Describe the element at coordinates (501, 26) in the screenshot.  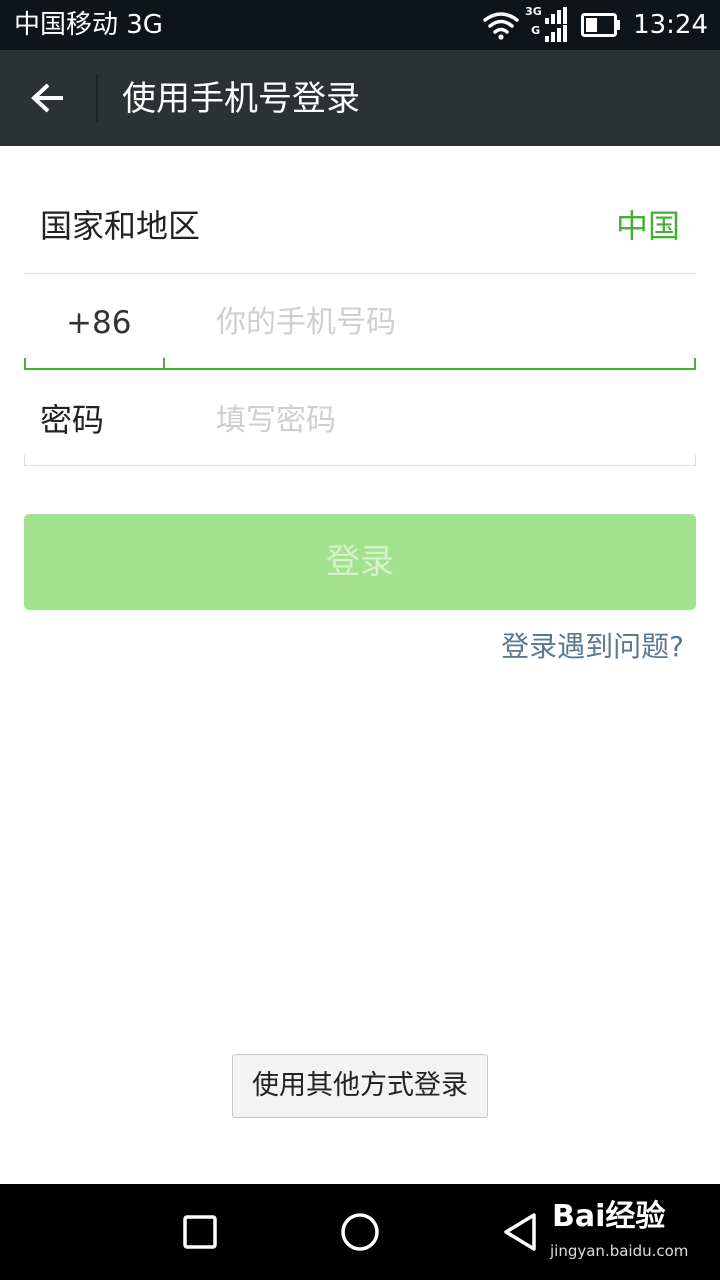
I see `wifi-icon` at that location.